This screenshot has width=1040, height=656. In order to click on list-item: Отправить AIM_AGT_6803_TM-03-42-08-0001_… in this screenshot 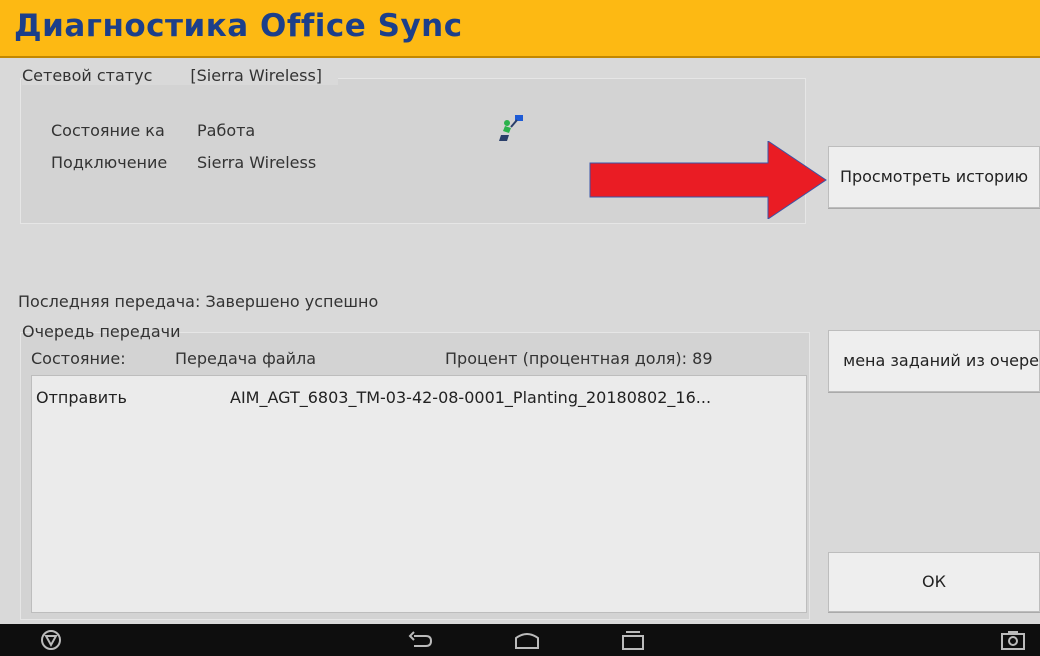, I will do `click(419, 396)`.